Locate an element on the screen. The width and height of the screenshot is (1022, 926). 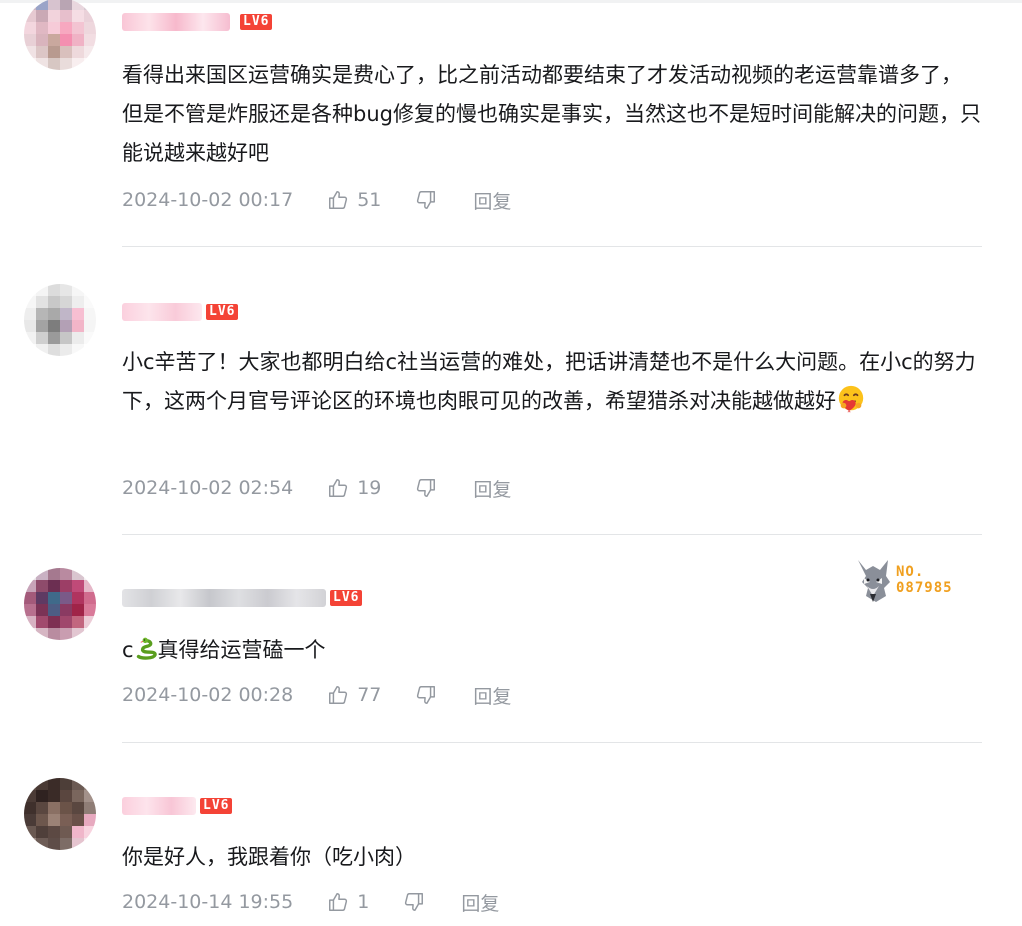
fan-badge: NO. 087985 is located at coordinates (902, 580).